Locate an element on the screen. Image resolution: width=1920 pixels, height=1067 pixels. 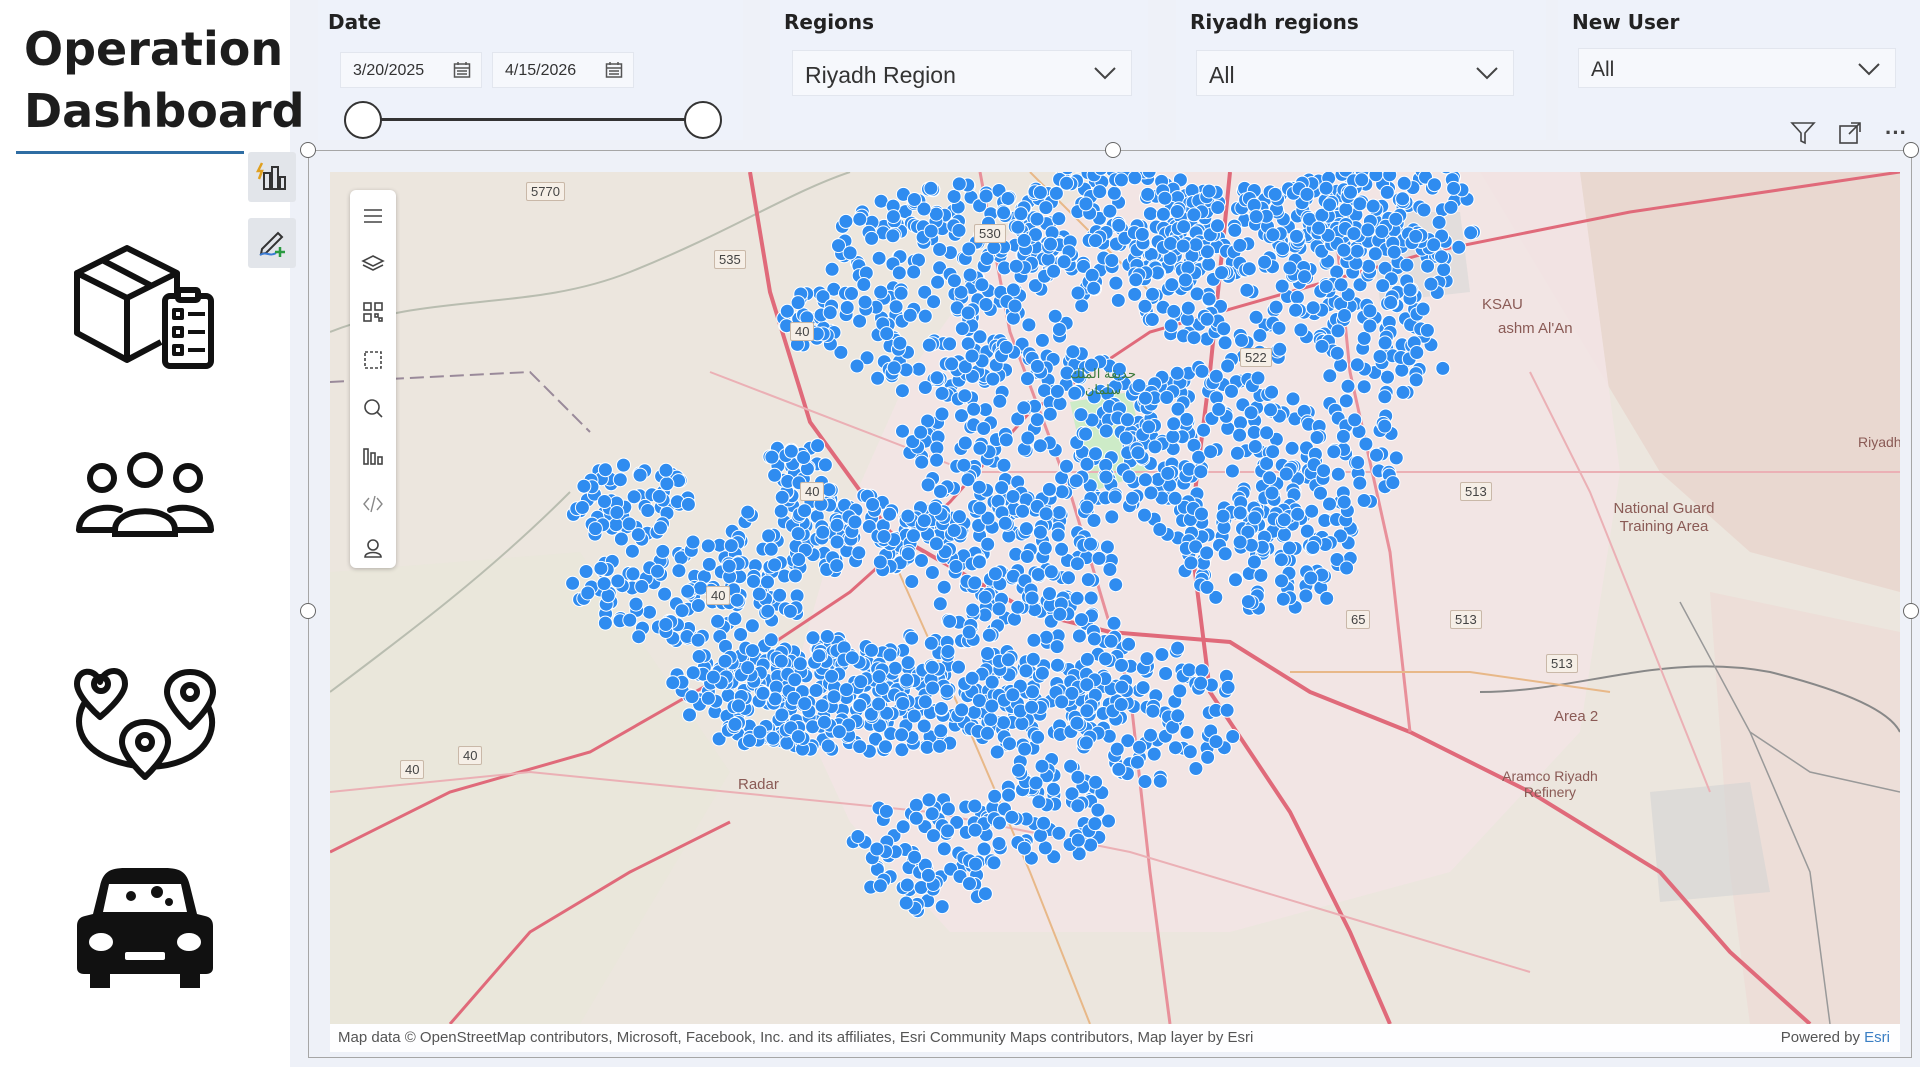
select-rectangle-icon is located at coordinates (373, 360).